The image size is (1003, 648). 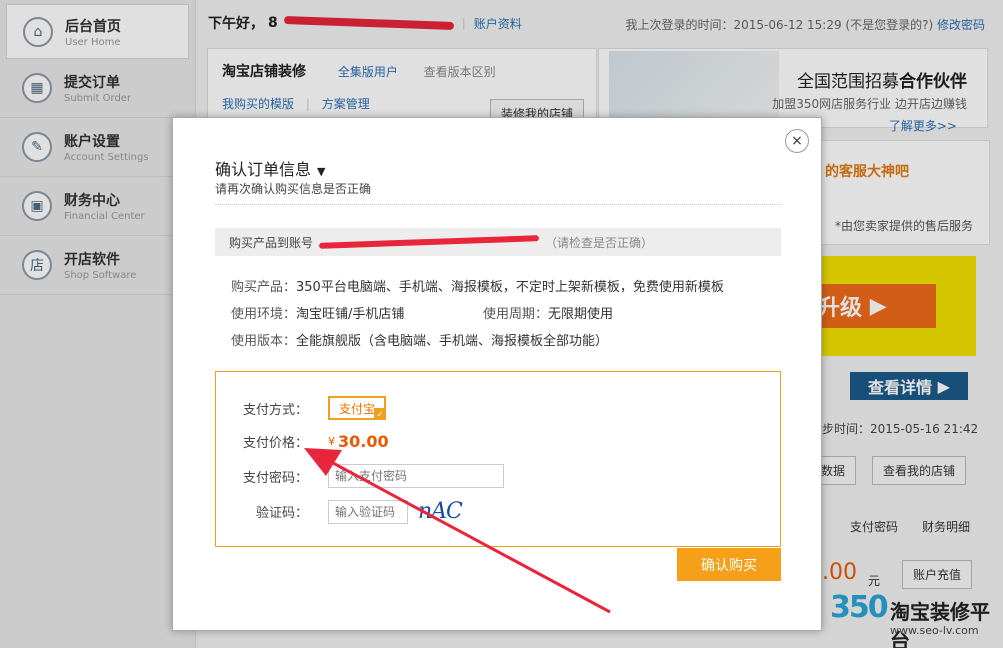 What do you see at coordinates (452, 341) in the screenshot?
I see `version-value: 全能旗舰版（含电脑端、手机端、海报模板全部功能）` at bounding box center [452, 341].